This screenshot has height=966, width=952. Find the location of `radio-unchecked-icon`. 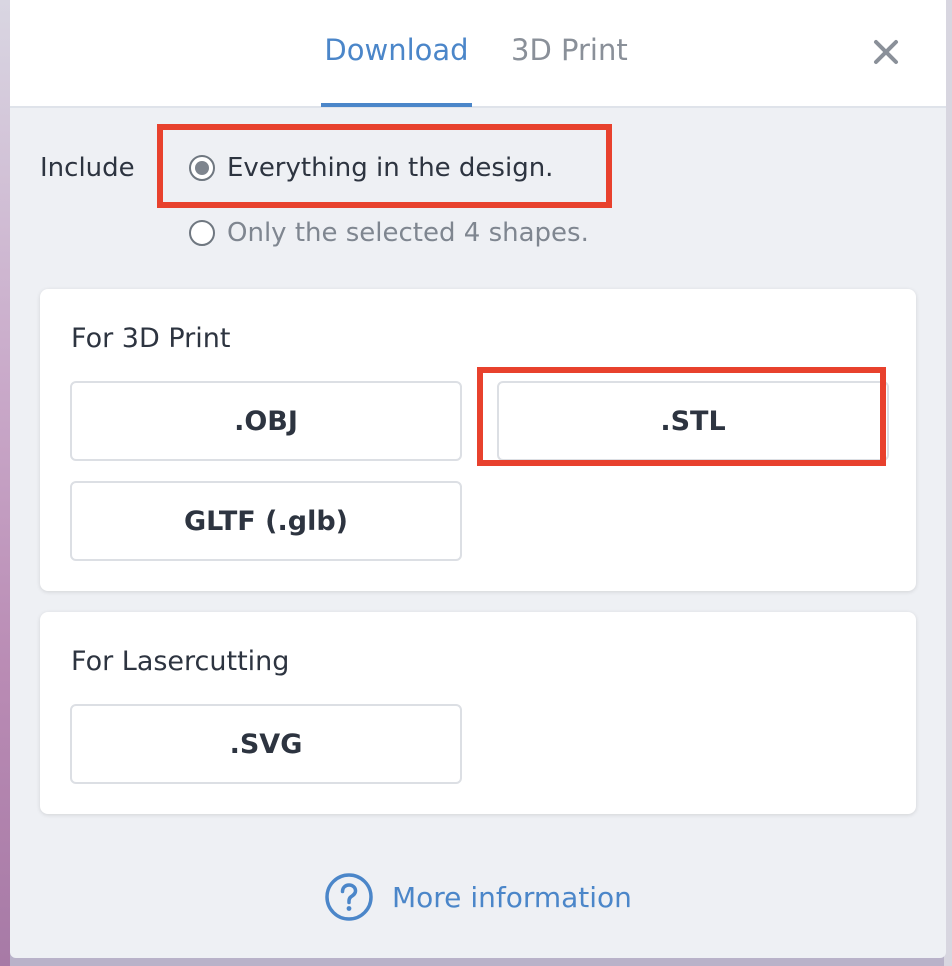

radio-unchecked-icon is located at coordinates (202, 233).